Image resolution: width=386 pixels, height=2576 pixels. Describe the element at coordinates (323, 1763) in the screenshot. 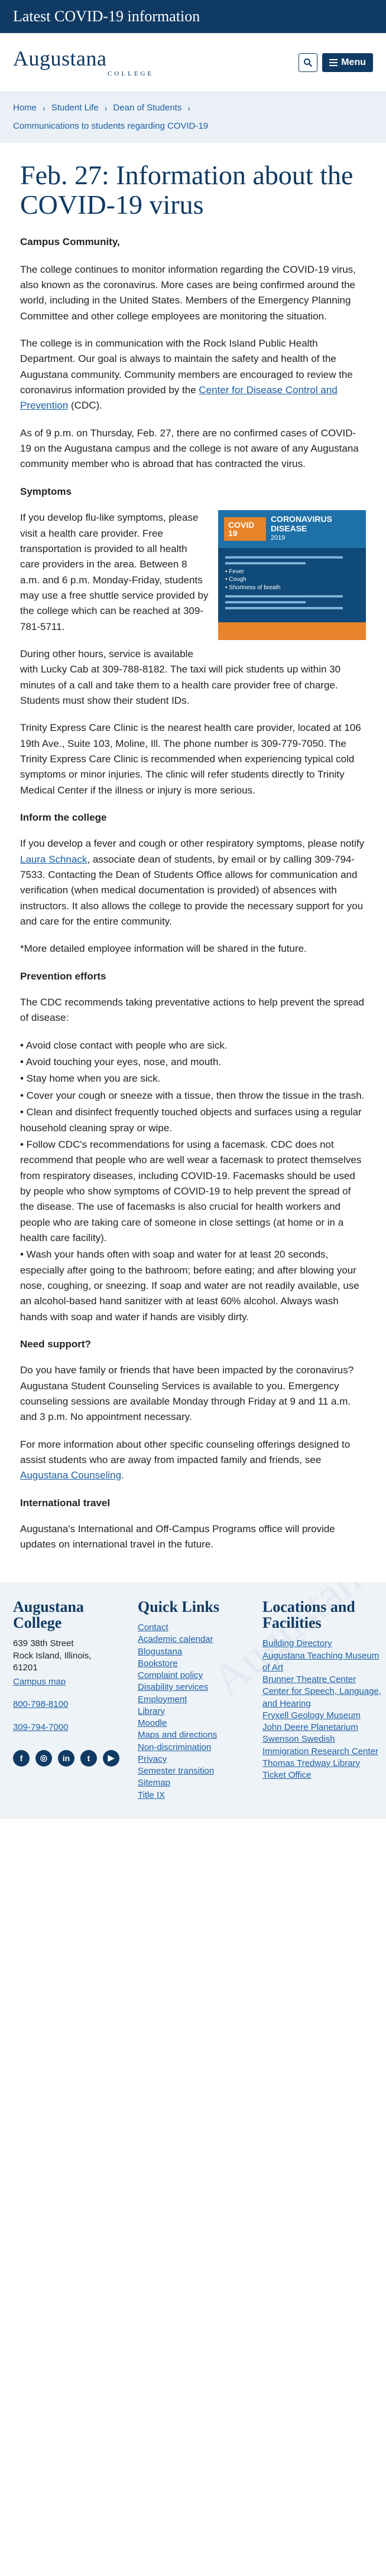

I see `footer-link: Thomas Tredway Library` at that location.